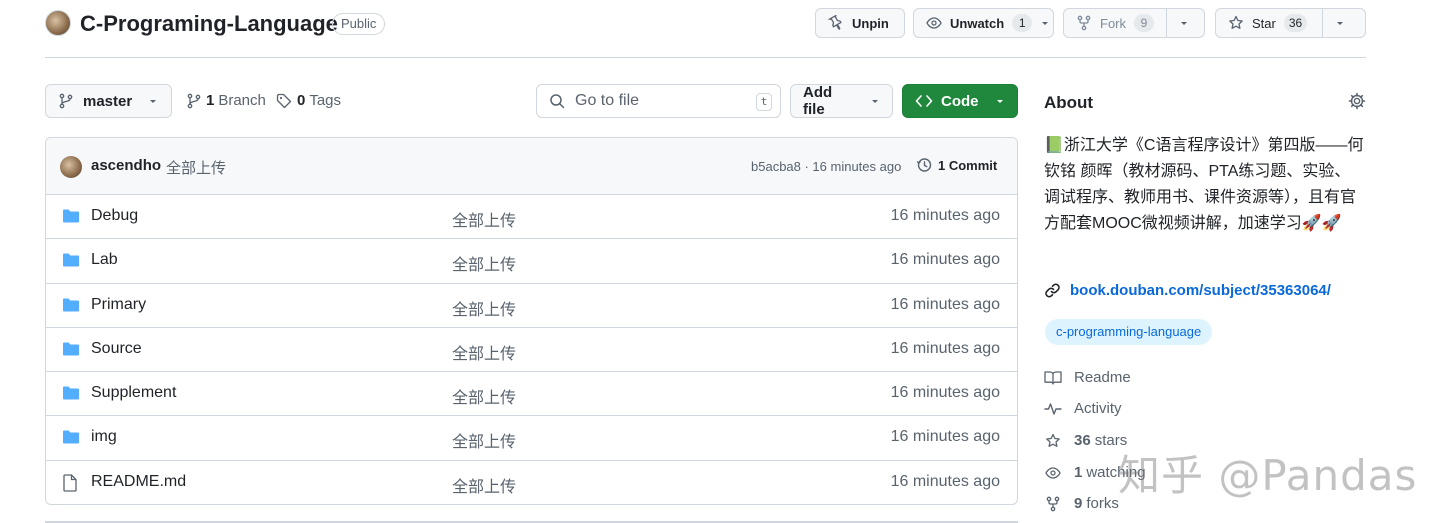 This screenshot has height=523, width=1440. What do you see at coordinates (1053, 408) in the screenshot?
I see `pulse-icon` at bounding box center [1053, 408].